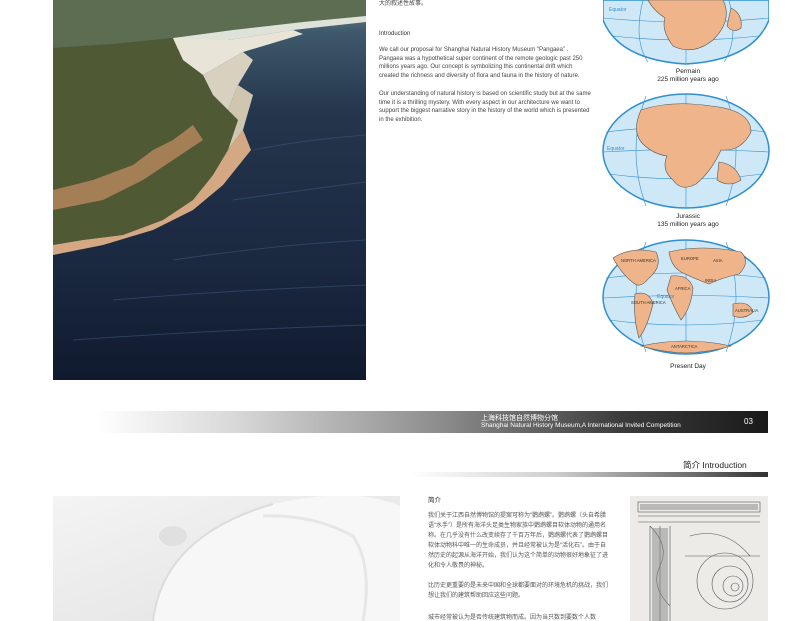 The height and width of the screenshot is (621, 790). I want to click on globe-period: Permain, so click(688, 71).